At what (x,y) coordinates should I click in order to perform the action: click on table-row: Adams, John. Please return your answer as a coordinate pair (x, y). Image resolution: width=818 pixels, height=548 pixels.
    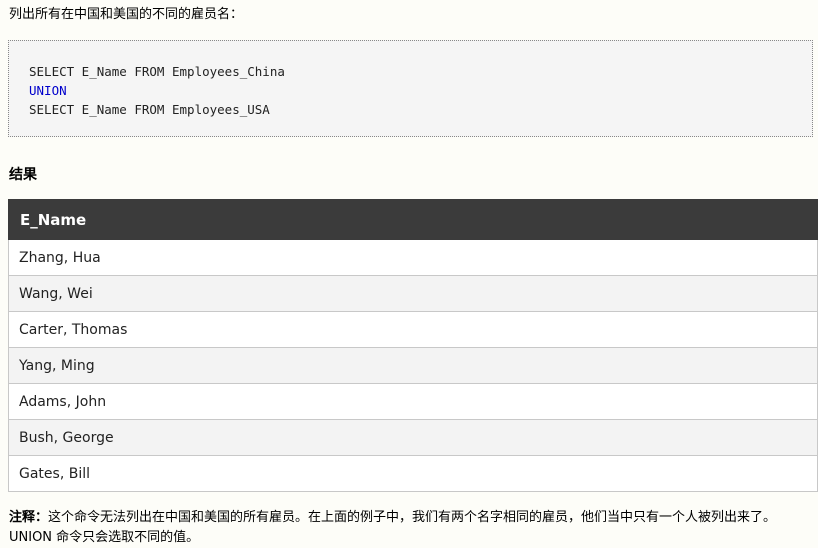
    Looking at the image, I should click on (413, 401).